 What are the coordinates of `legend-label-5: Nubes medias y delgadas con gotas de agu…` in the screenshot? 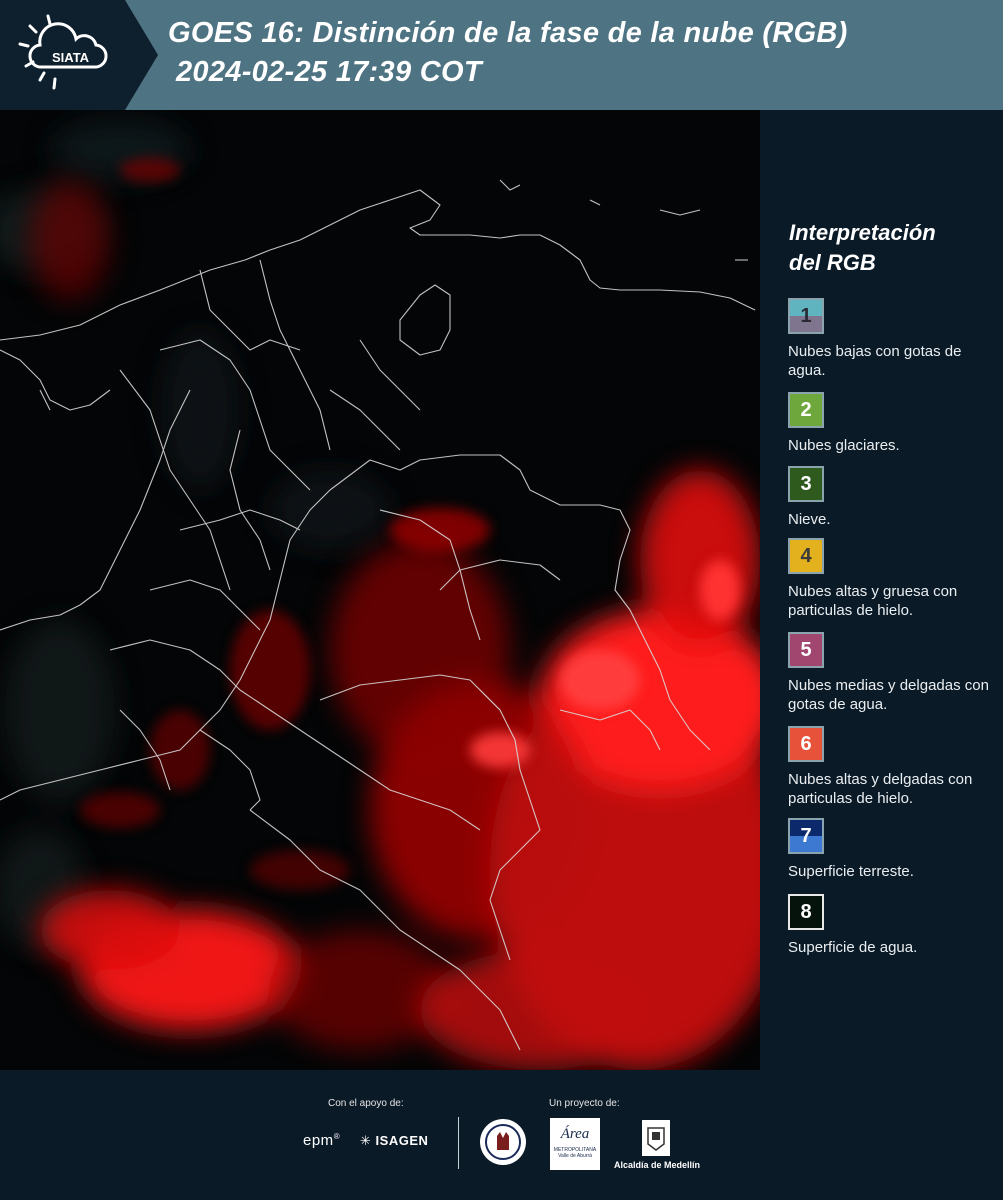 It's located at (888, 695).